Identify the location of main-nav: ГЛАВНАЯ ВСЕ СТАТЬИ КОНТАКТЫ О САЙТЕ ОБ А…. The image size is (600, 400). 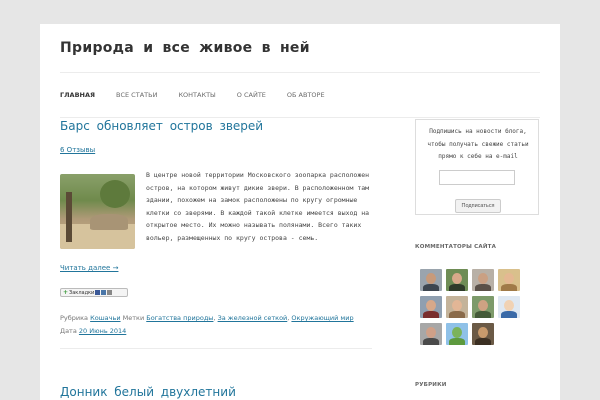
(300, 95).